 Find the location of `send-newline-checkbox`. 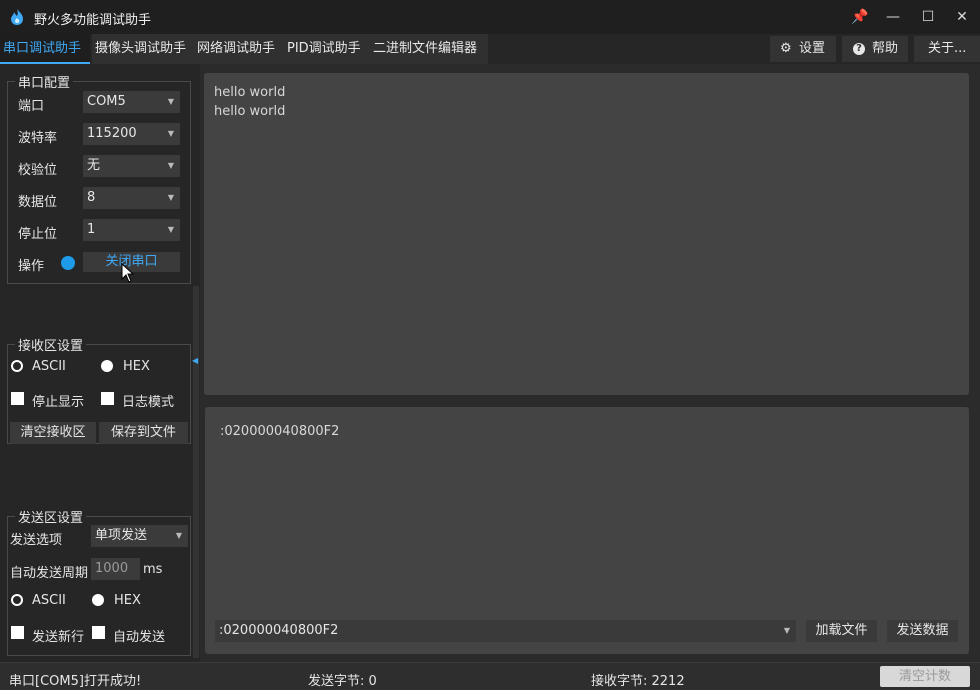

send-newline-checkbox is located at coordinates (17, 632).